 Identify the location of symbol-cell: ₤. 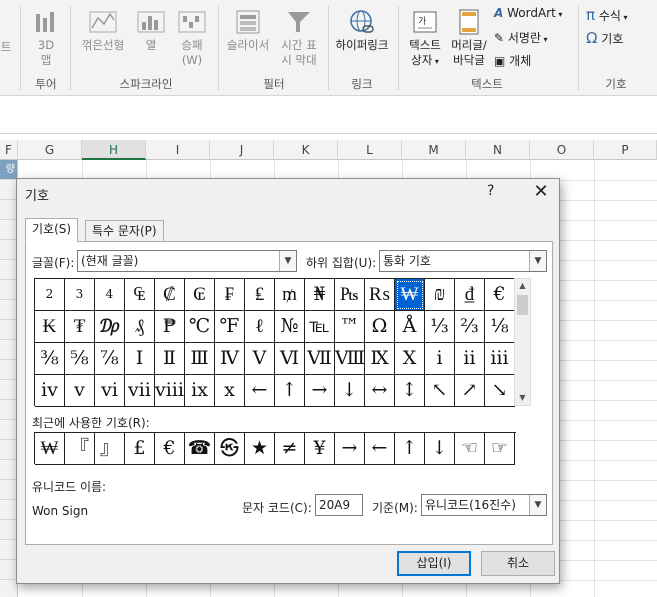
(260, 295).